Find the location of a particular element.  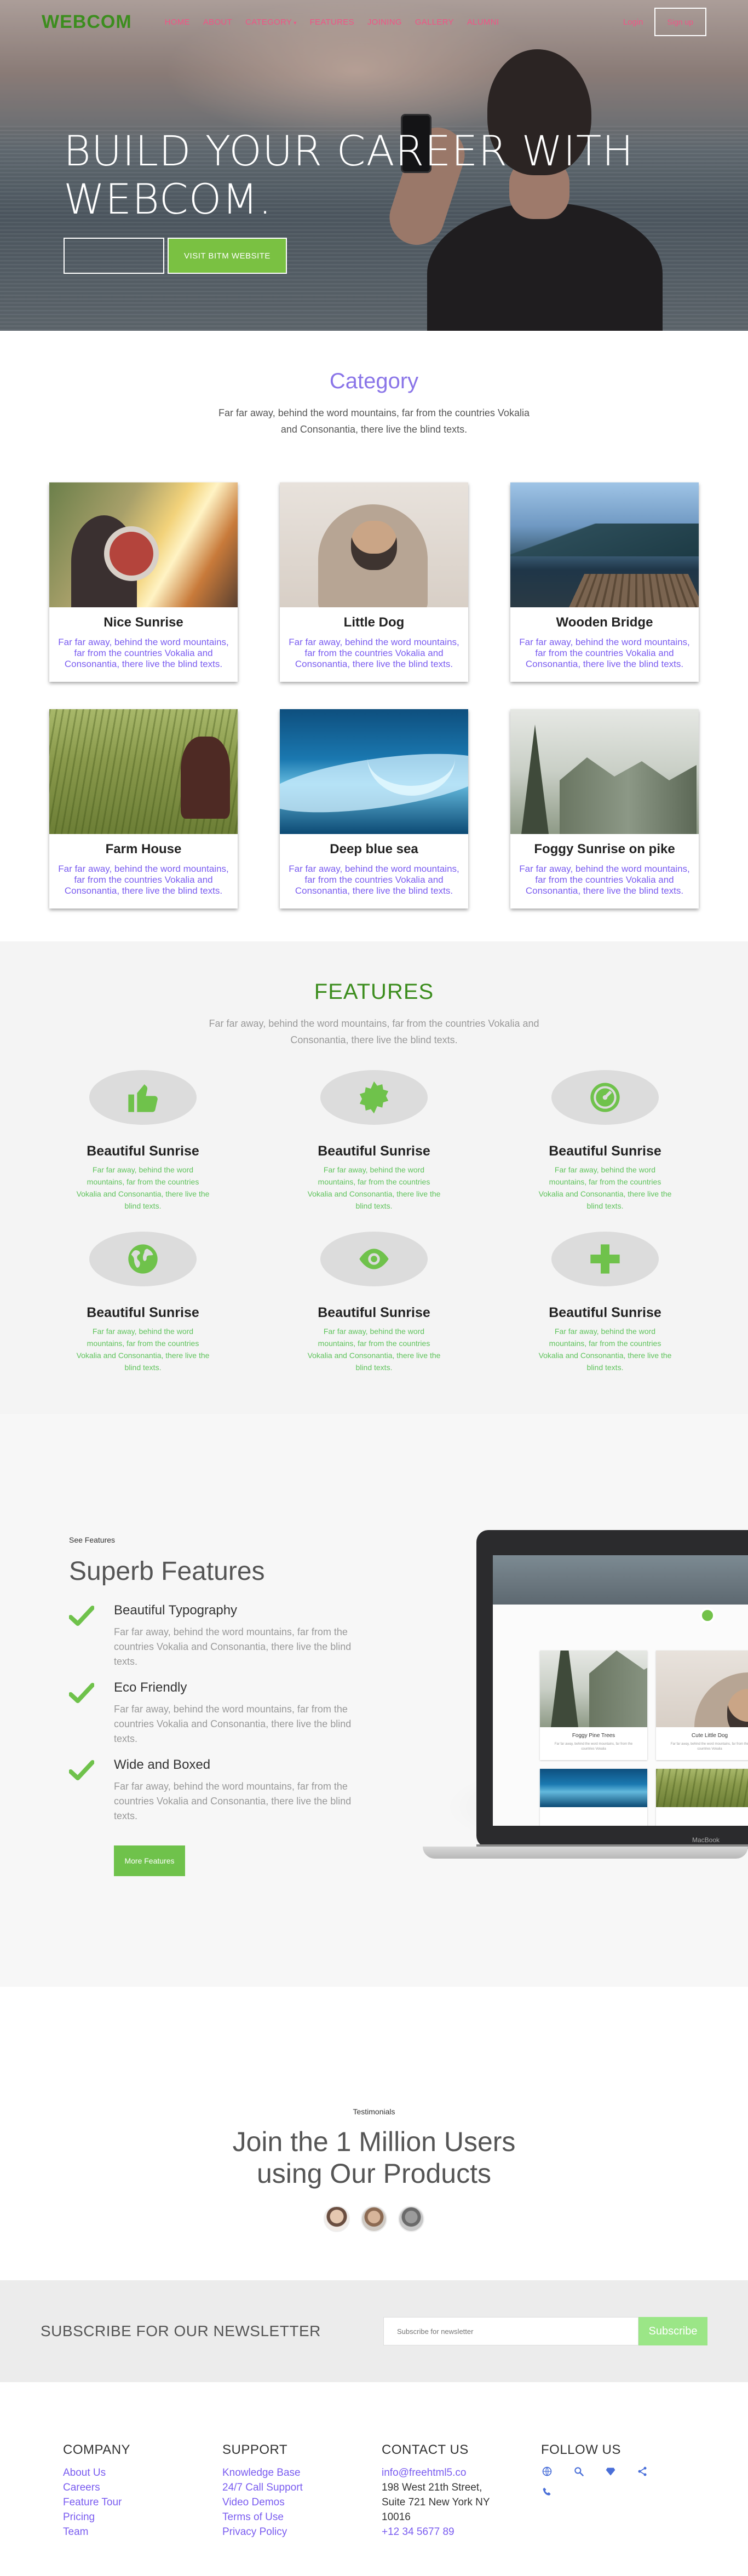

card-title: Nice Sunrise is located at coordinates (143, 622).